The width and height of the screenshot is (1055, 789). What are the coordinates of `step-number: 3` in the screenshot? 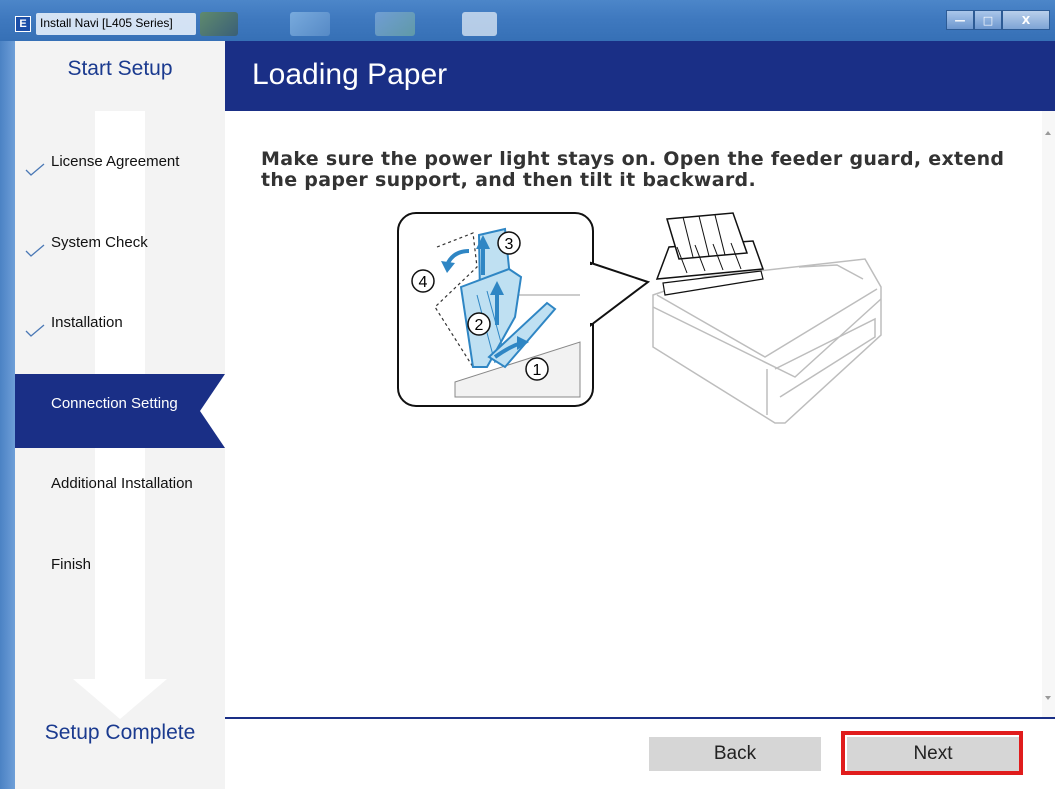 It's located at (509, 244).